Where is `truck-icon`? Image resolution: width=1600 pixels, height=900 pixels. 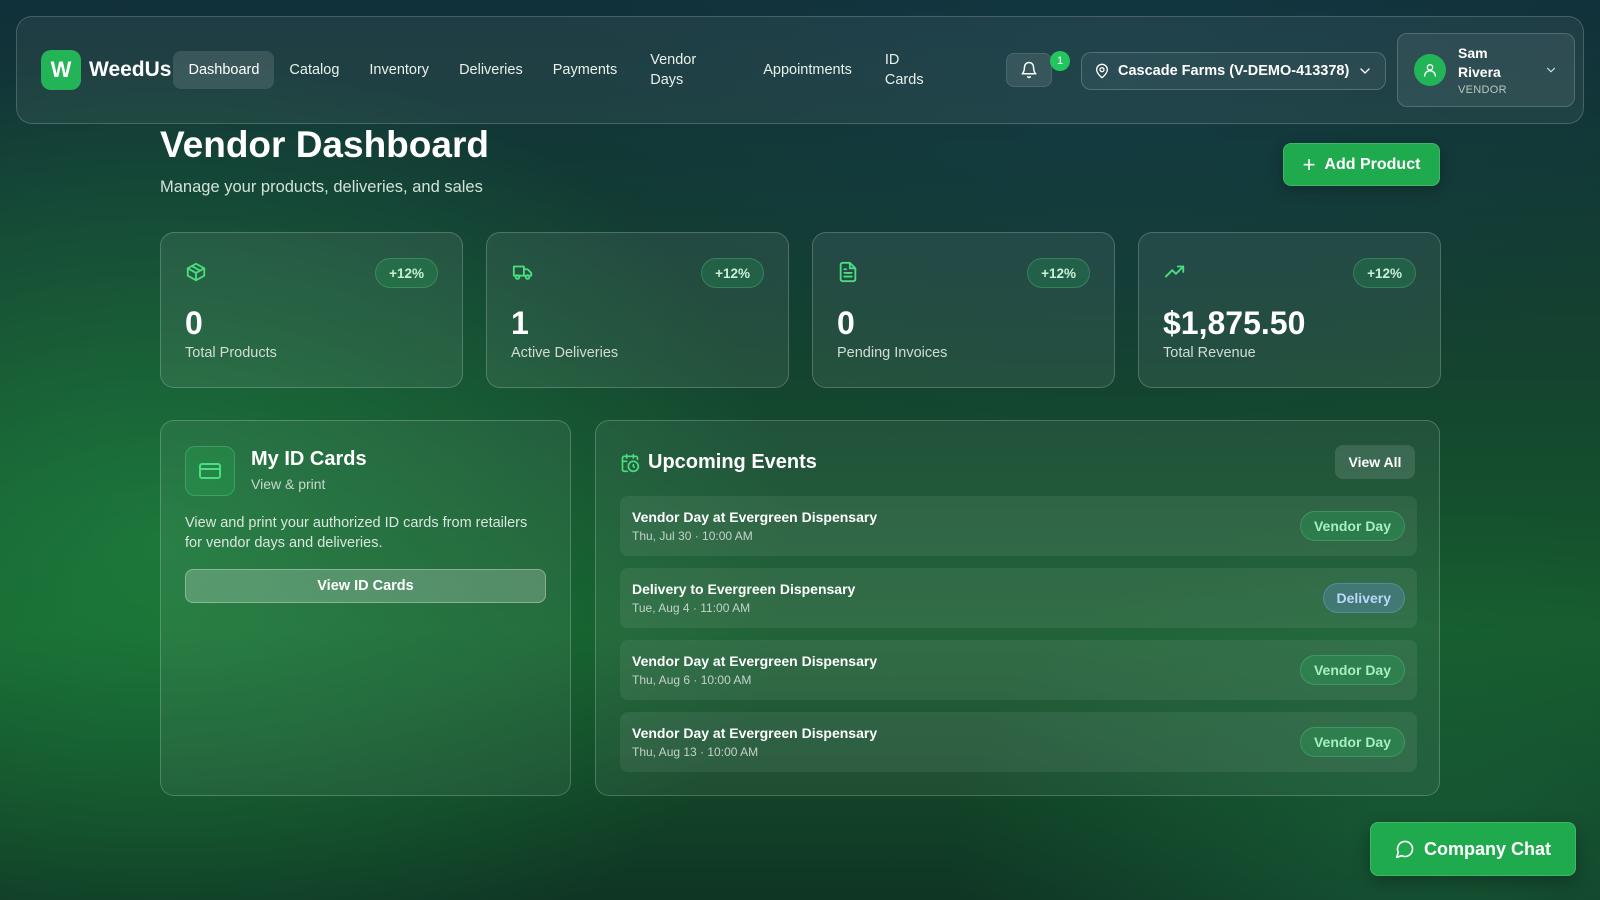
truck-icon is located at coordinates (522, 272).